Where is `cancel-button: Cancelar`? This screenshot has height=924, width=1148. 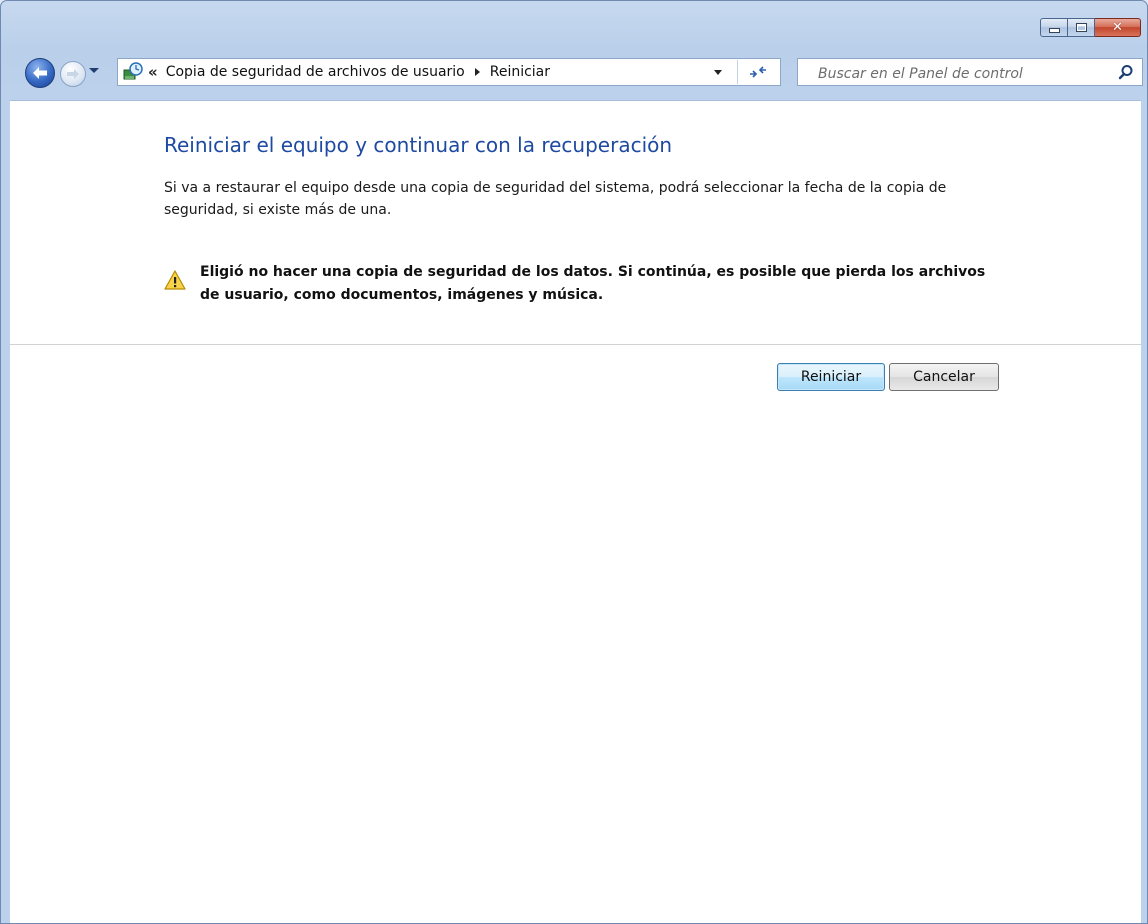
cancel-button: Cancelar is located at coordinates (944, 377).